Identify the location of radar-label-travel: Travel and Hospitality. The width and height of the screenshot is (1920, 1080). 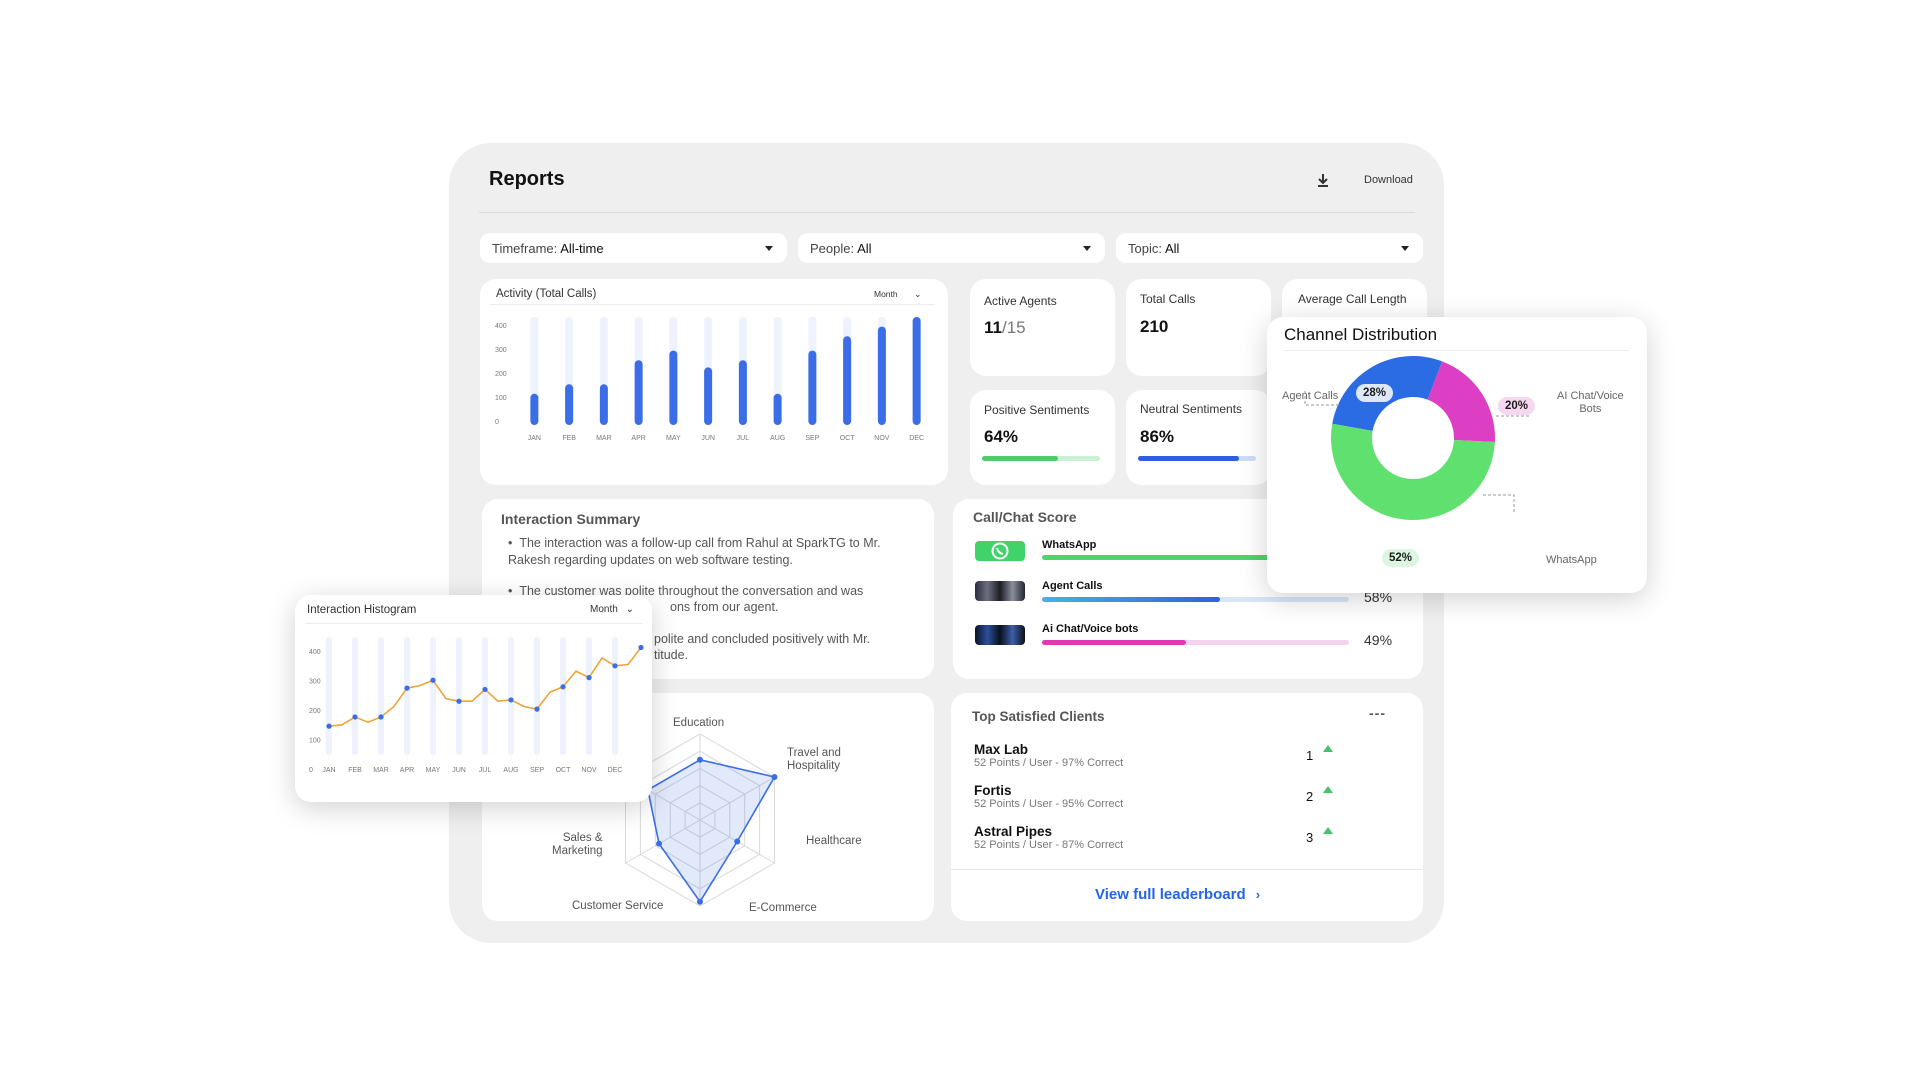
(814, 760).